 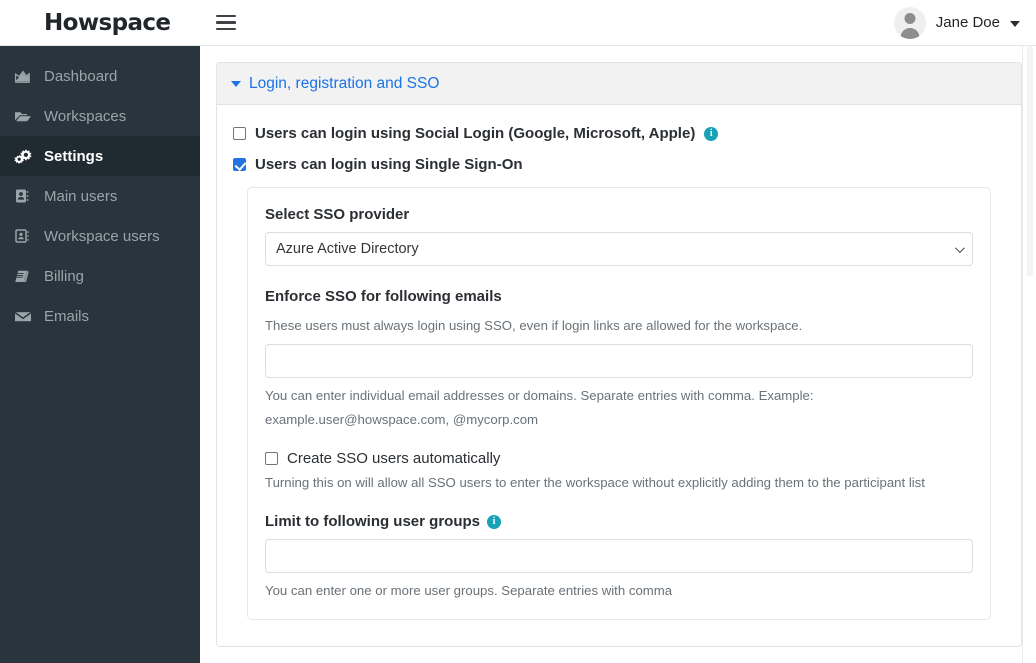 What do you see at coordinates (619, 249) in the screenshot?
I see `sso-provider-select: Azure Active Directory` at bounding box center [619, 249].